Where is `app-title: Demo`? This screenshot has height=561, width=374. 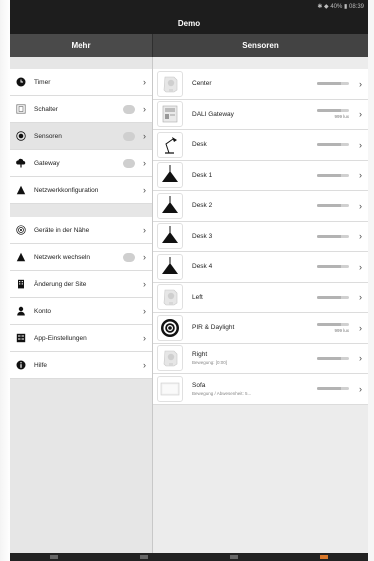
app-title: Demo is located at coordinates (189, 24).